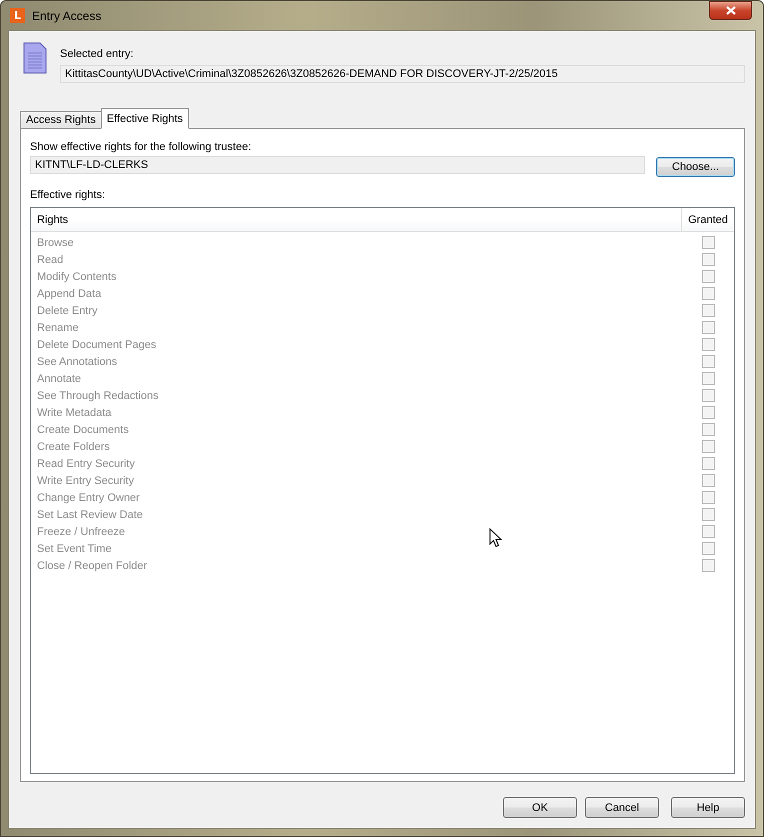  What do you see at coordinates (50, 260) in the screenshot?
I see `right-name: Read` at bounding box center [50, 260].